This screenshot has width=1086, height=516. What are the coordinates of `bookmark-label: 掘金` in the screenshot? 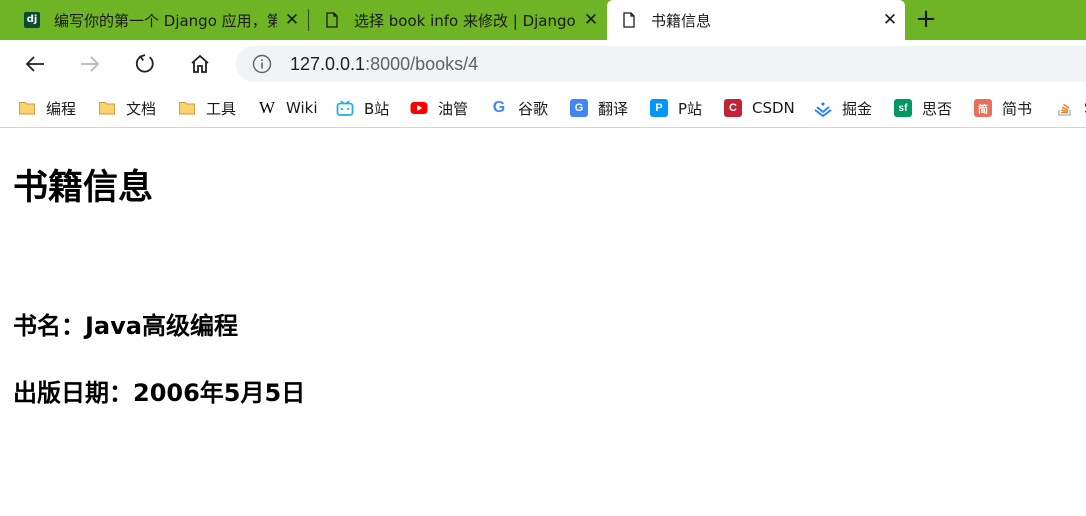 It's located at (857, 108).